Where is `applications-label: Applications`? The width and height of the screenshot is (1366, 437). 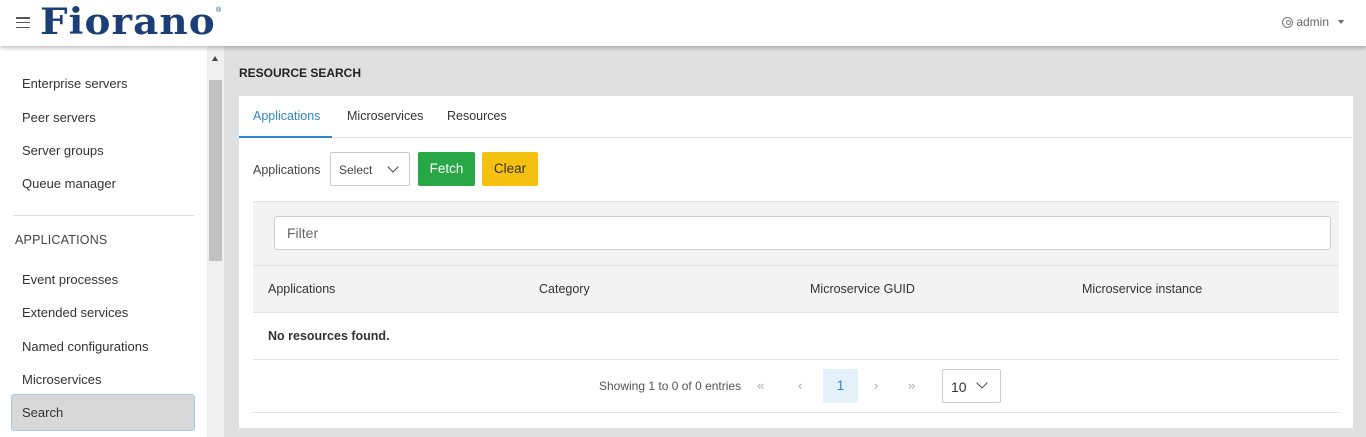
applications-label: Applications is located at coordinates (287, 170).